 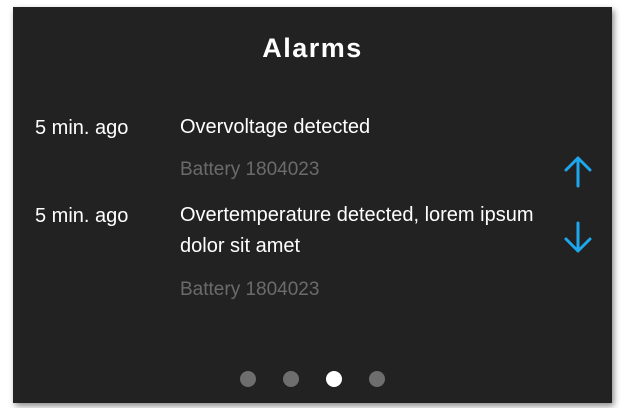 I want to click on arrow-down-icon, so click(x=578, y=237).